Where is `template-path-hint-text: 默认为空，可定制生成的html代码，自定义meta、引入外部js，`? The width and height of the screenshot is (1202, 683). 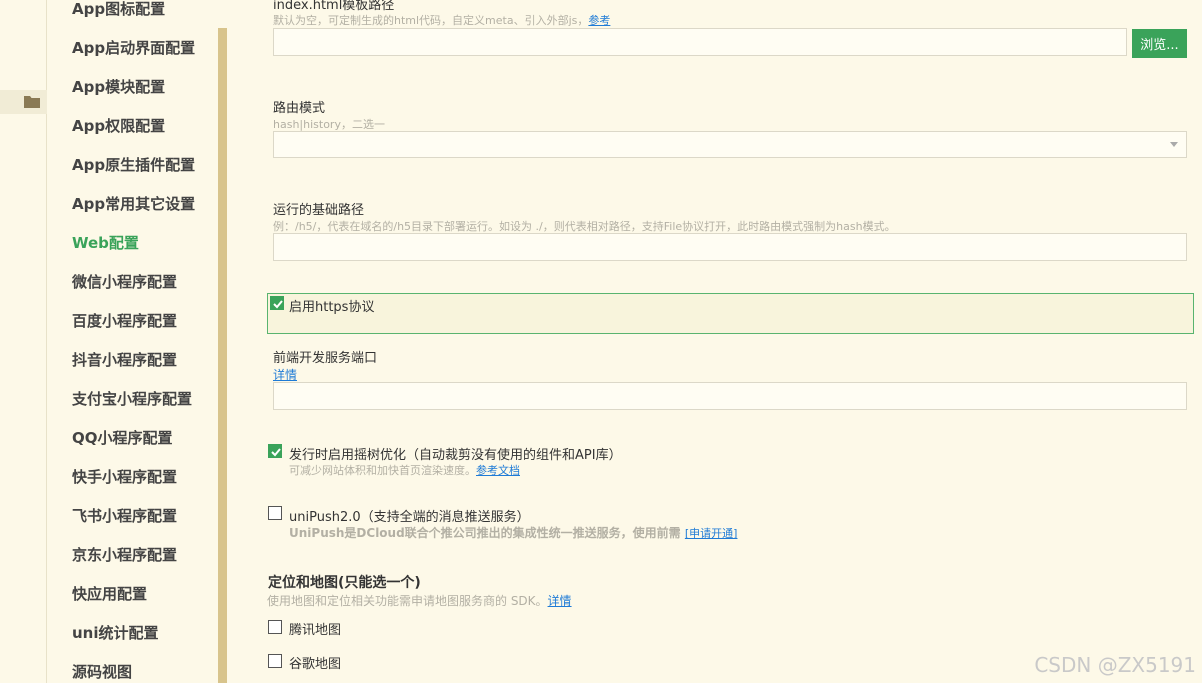 template-path-hint-text: 默认为空，可定制生成的html代码，自定义meta、引入外部js， is located at coordinates (431, 20).